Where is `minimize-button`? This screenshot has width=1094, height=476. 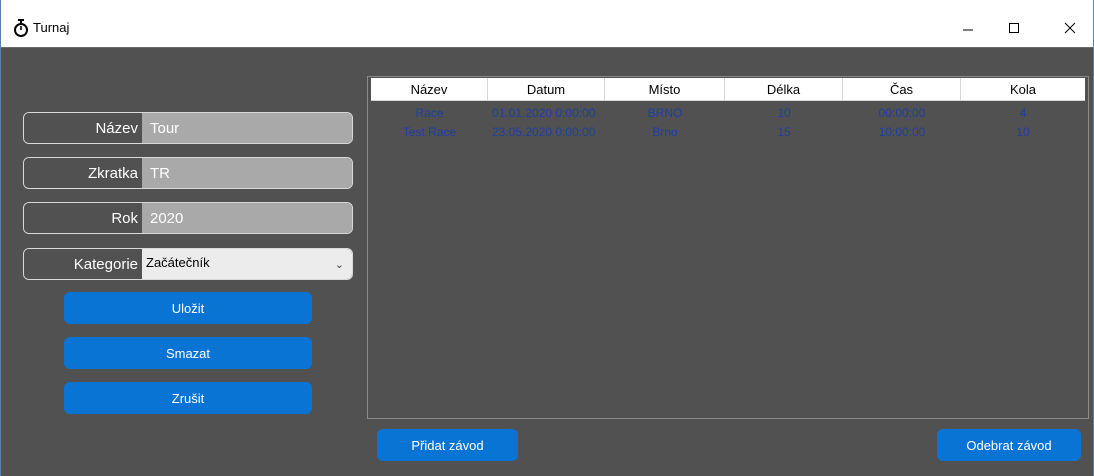 minimize-button is located at coordinates (968, 28).